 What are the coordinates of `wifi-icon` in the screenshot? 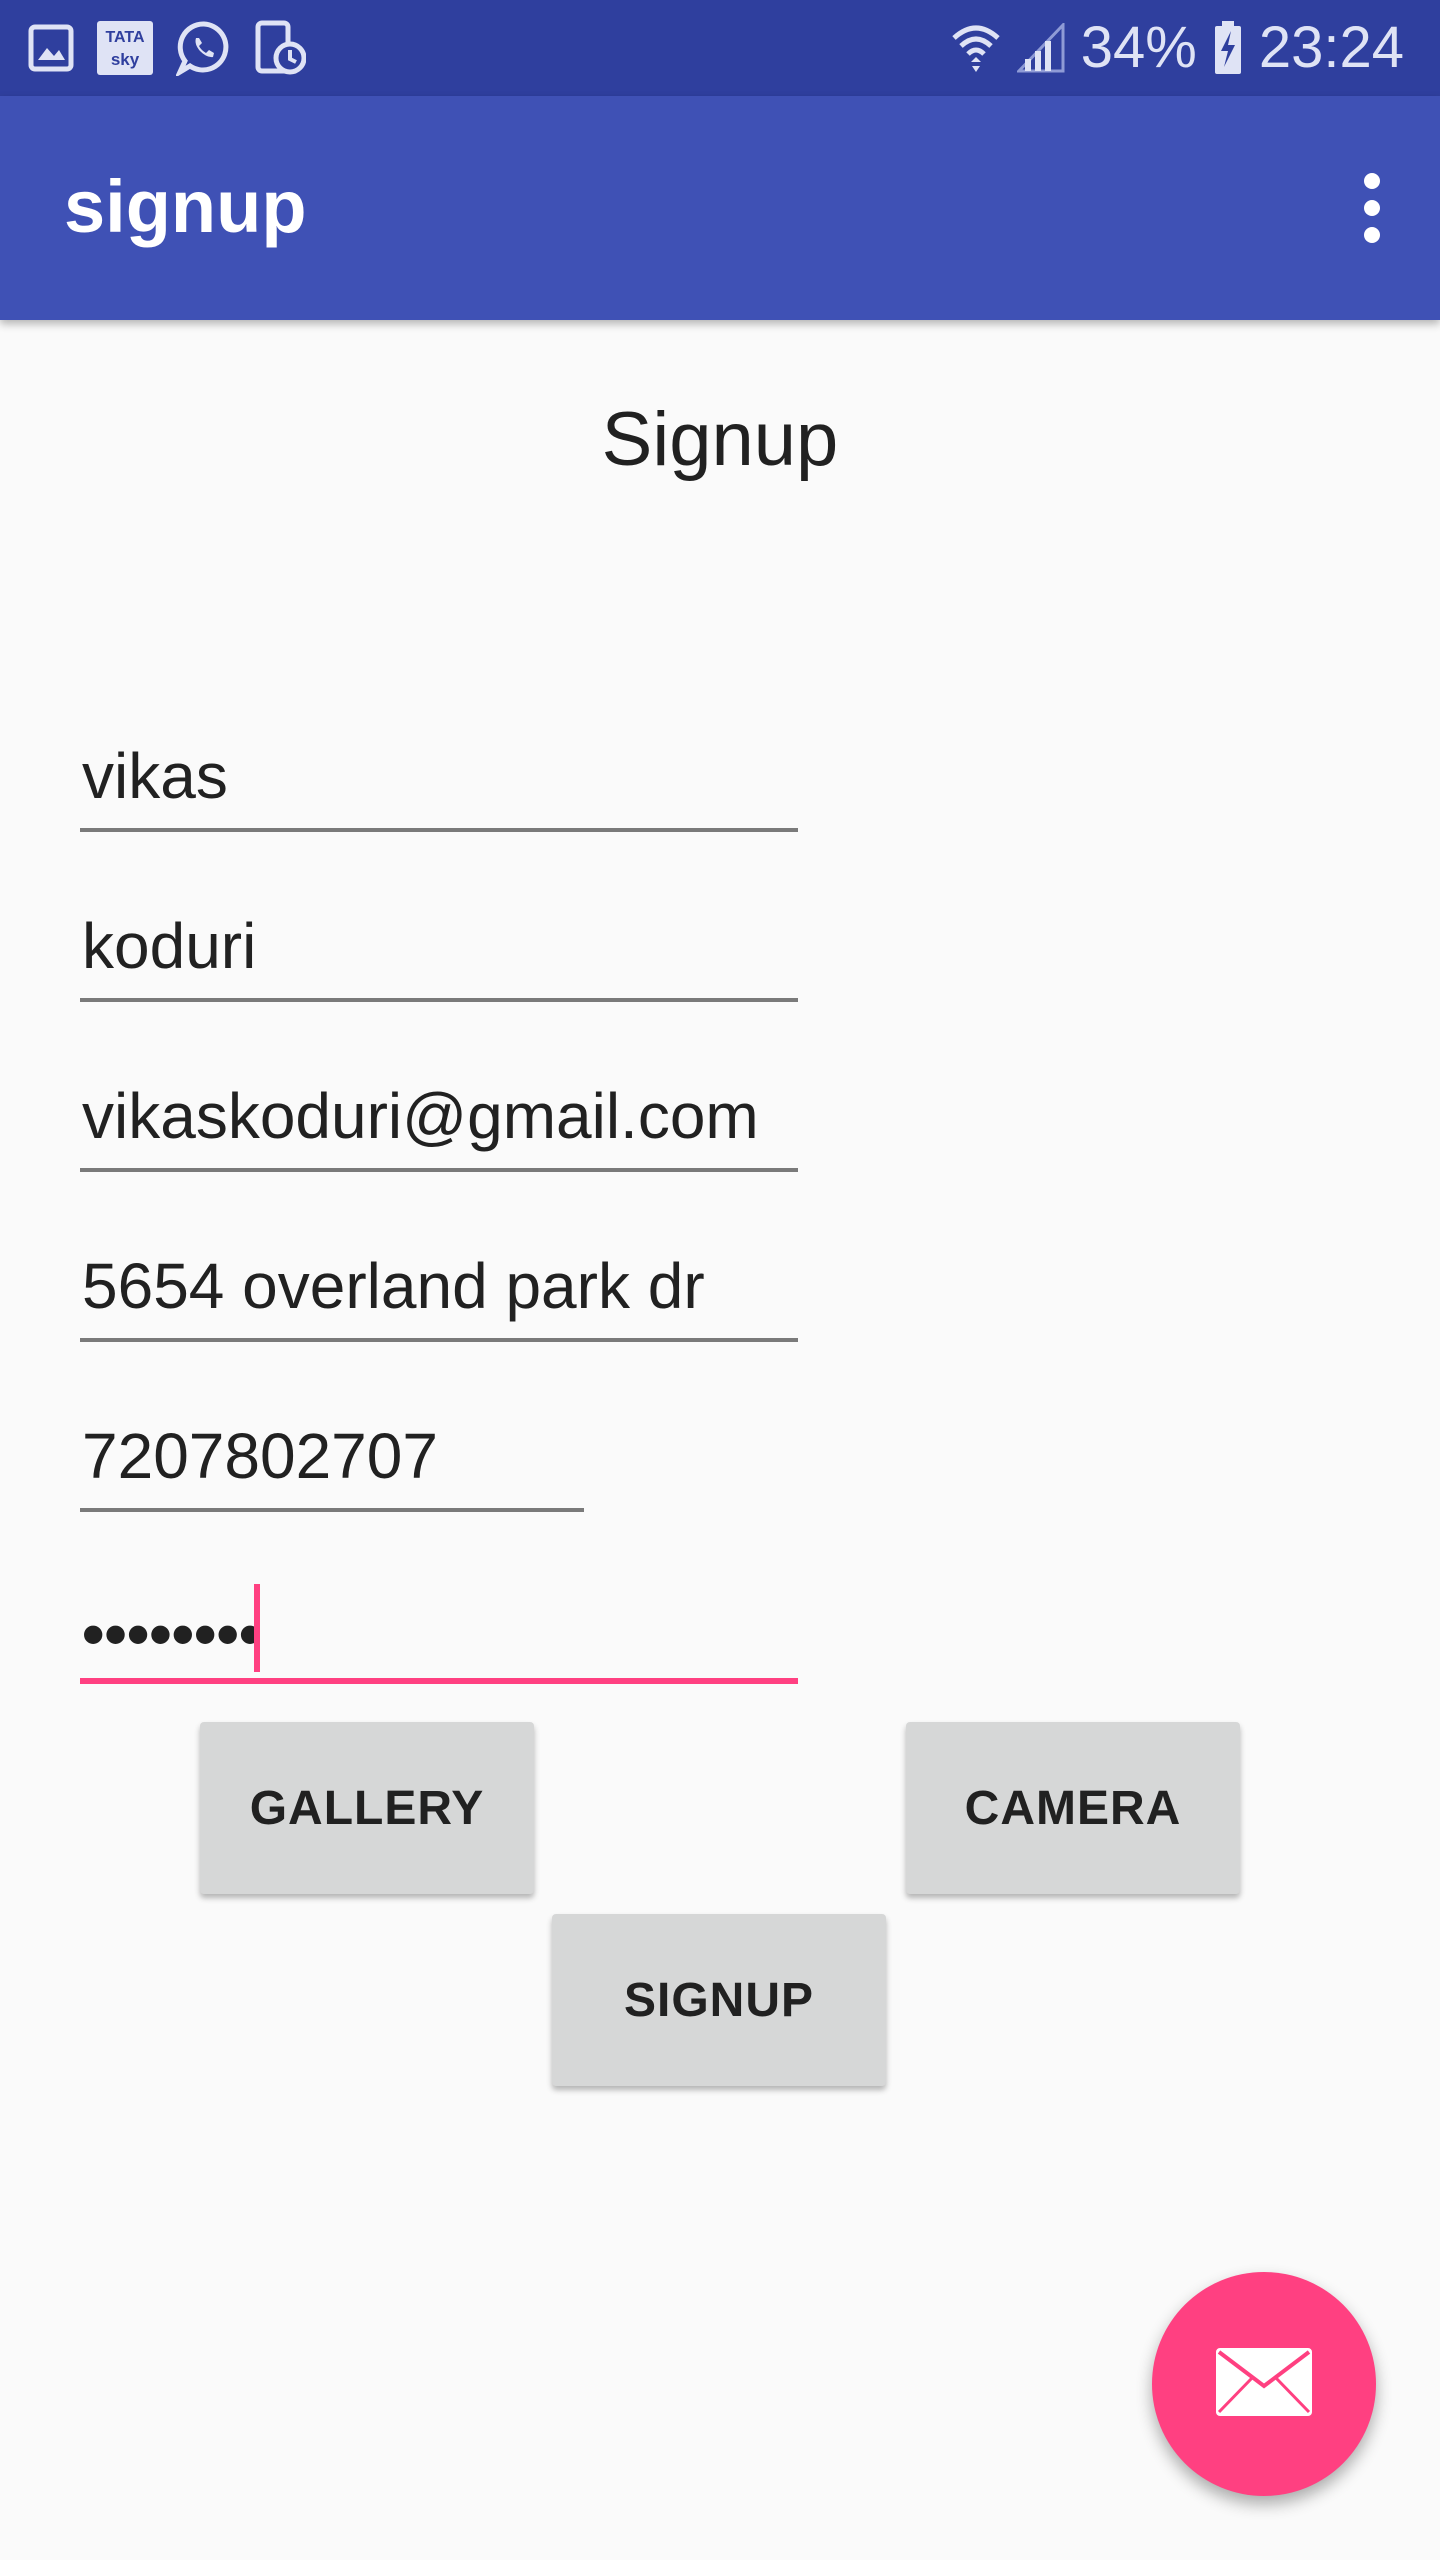 It's located at (976, 48).